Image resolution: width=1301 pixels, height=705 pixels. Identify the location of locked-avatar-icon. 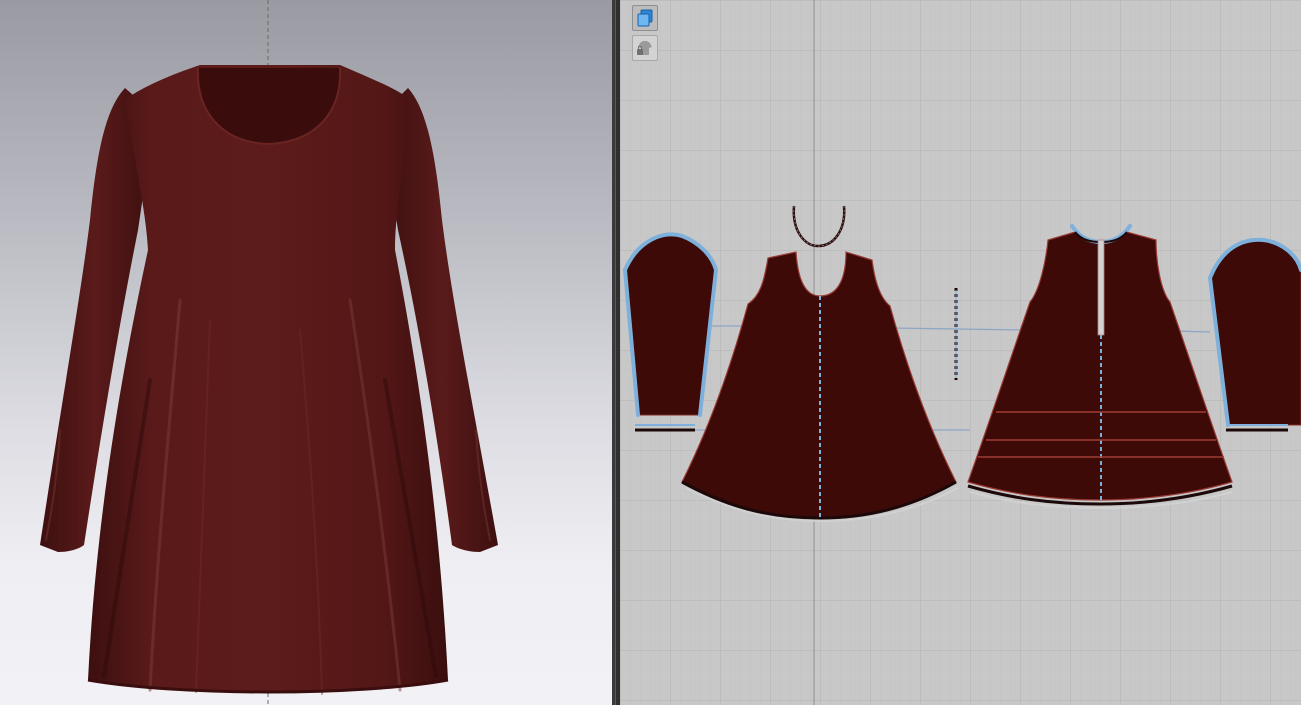
(644, 48).